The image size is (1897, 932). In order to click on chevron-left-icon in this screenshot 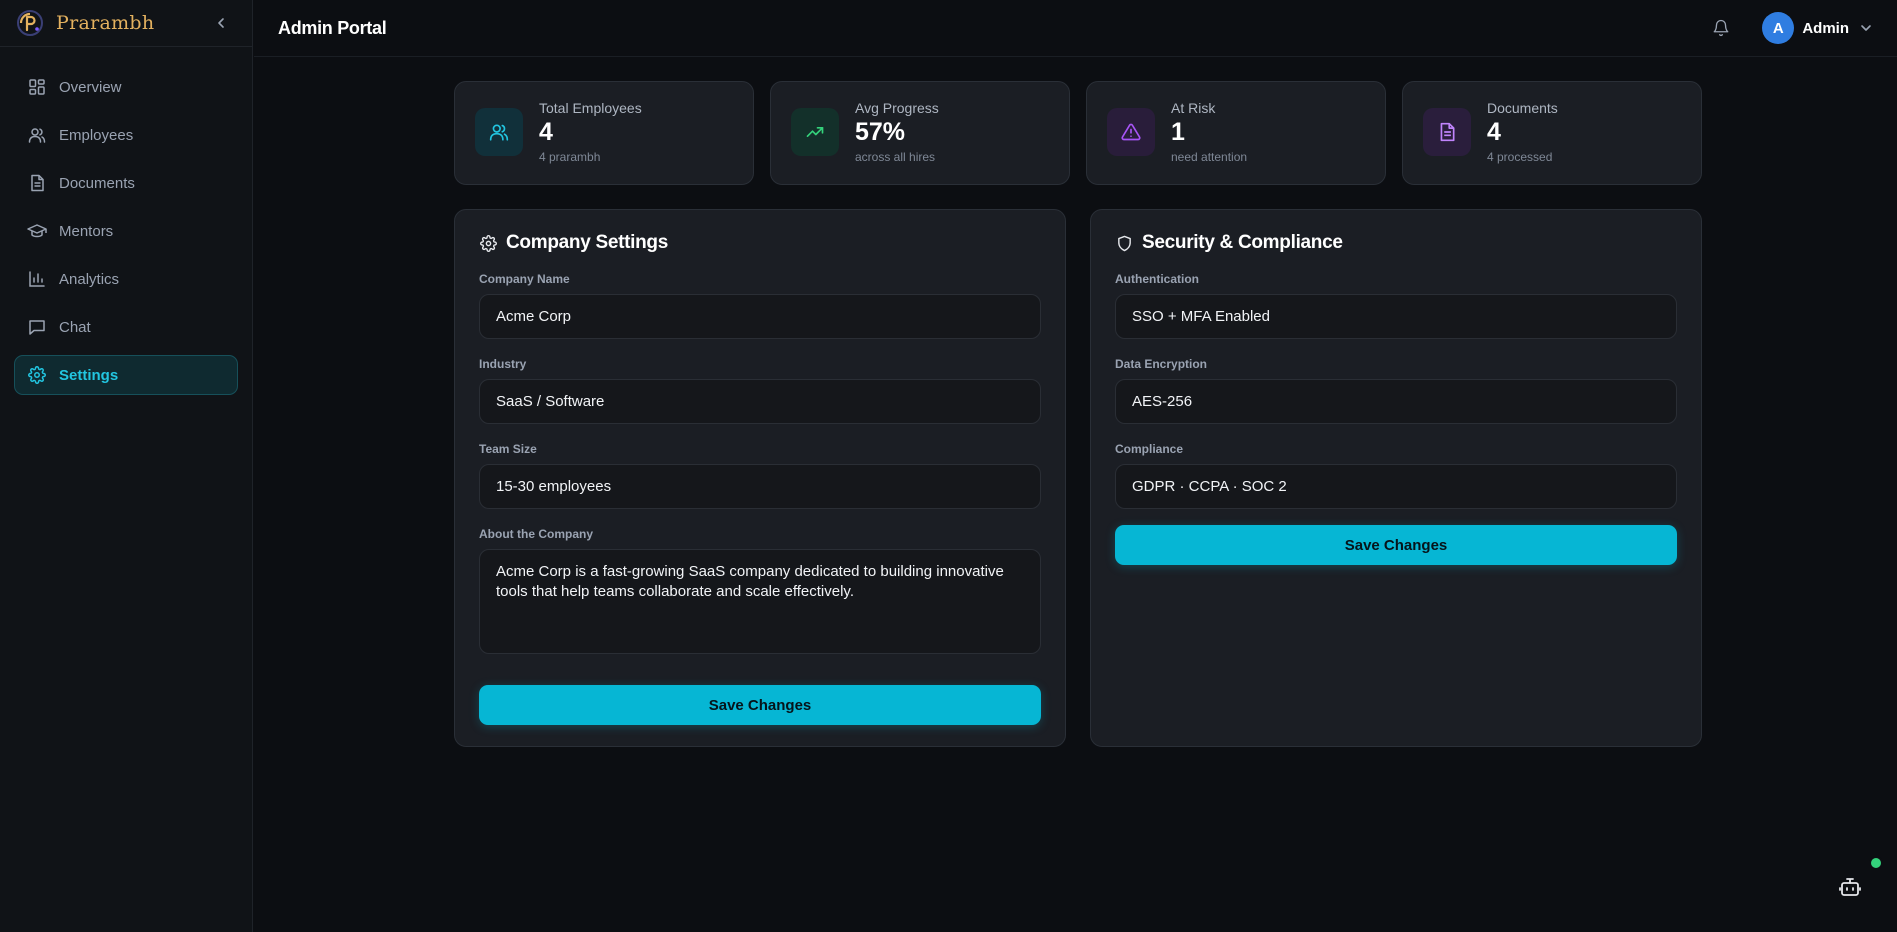, I will do `click(221, 23)`.